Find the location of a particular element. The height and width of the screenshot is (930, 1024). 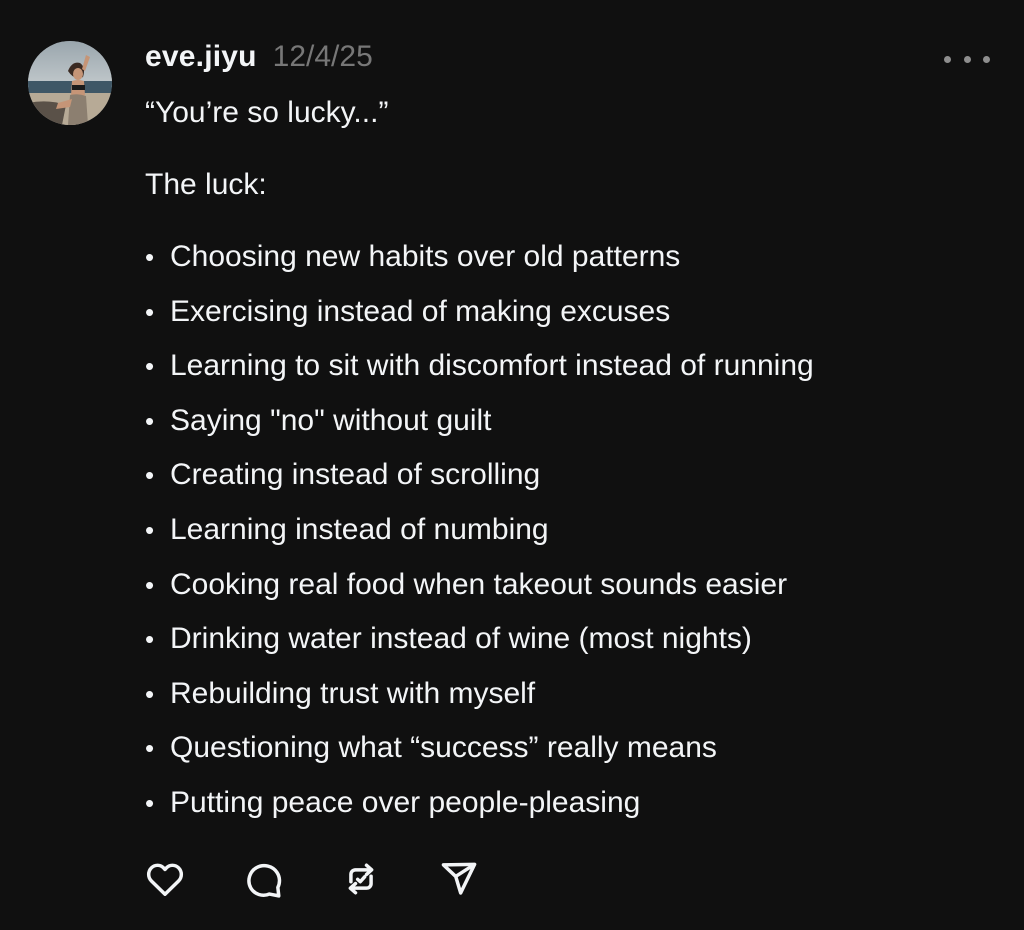

list-item-text: Rebuilding trust with myself is located at coordinates (353, 693).